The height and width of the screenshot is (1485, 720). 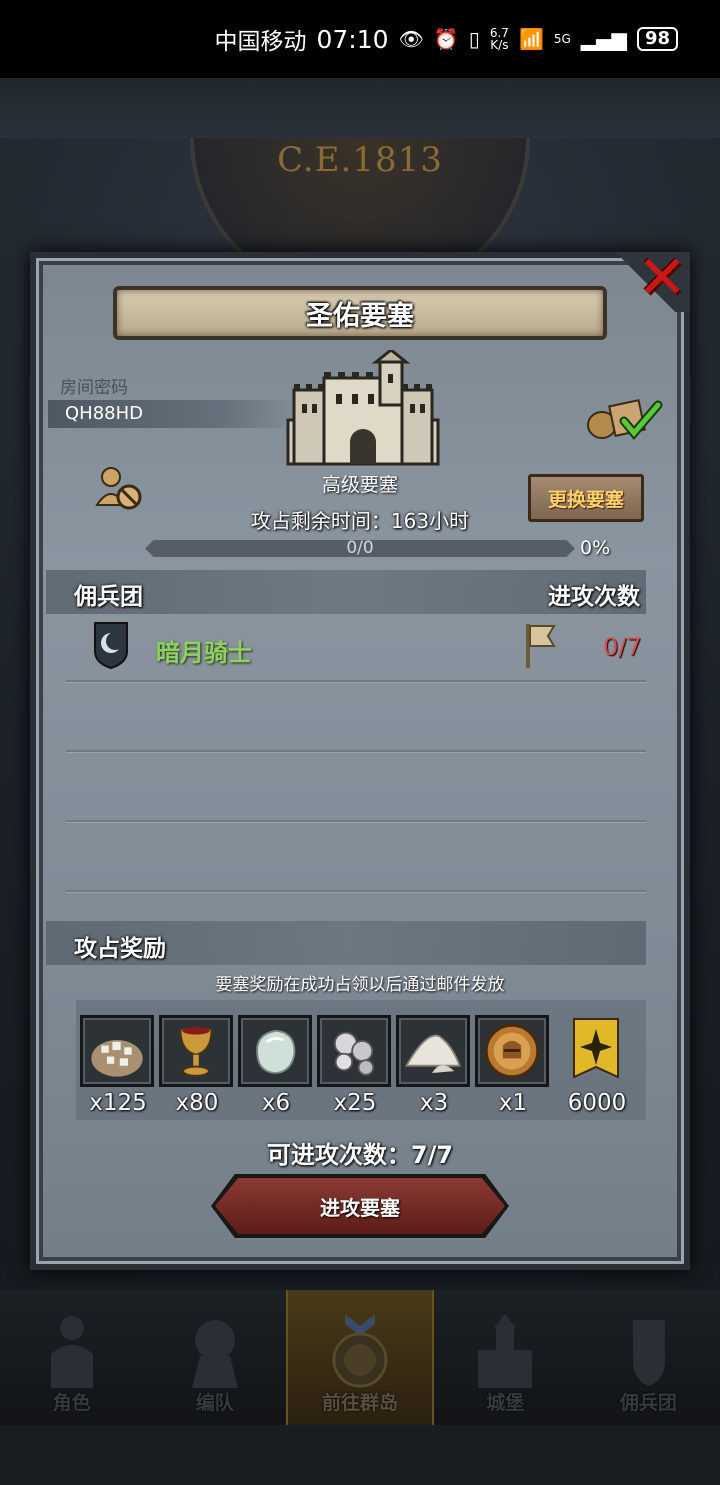 I want to click on nav-item-islands: 前往群岛, so click(x=360, y=1357).